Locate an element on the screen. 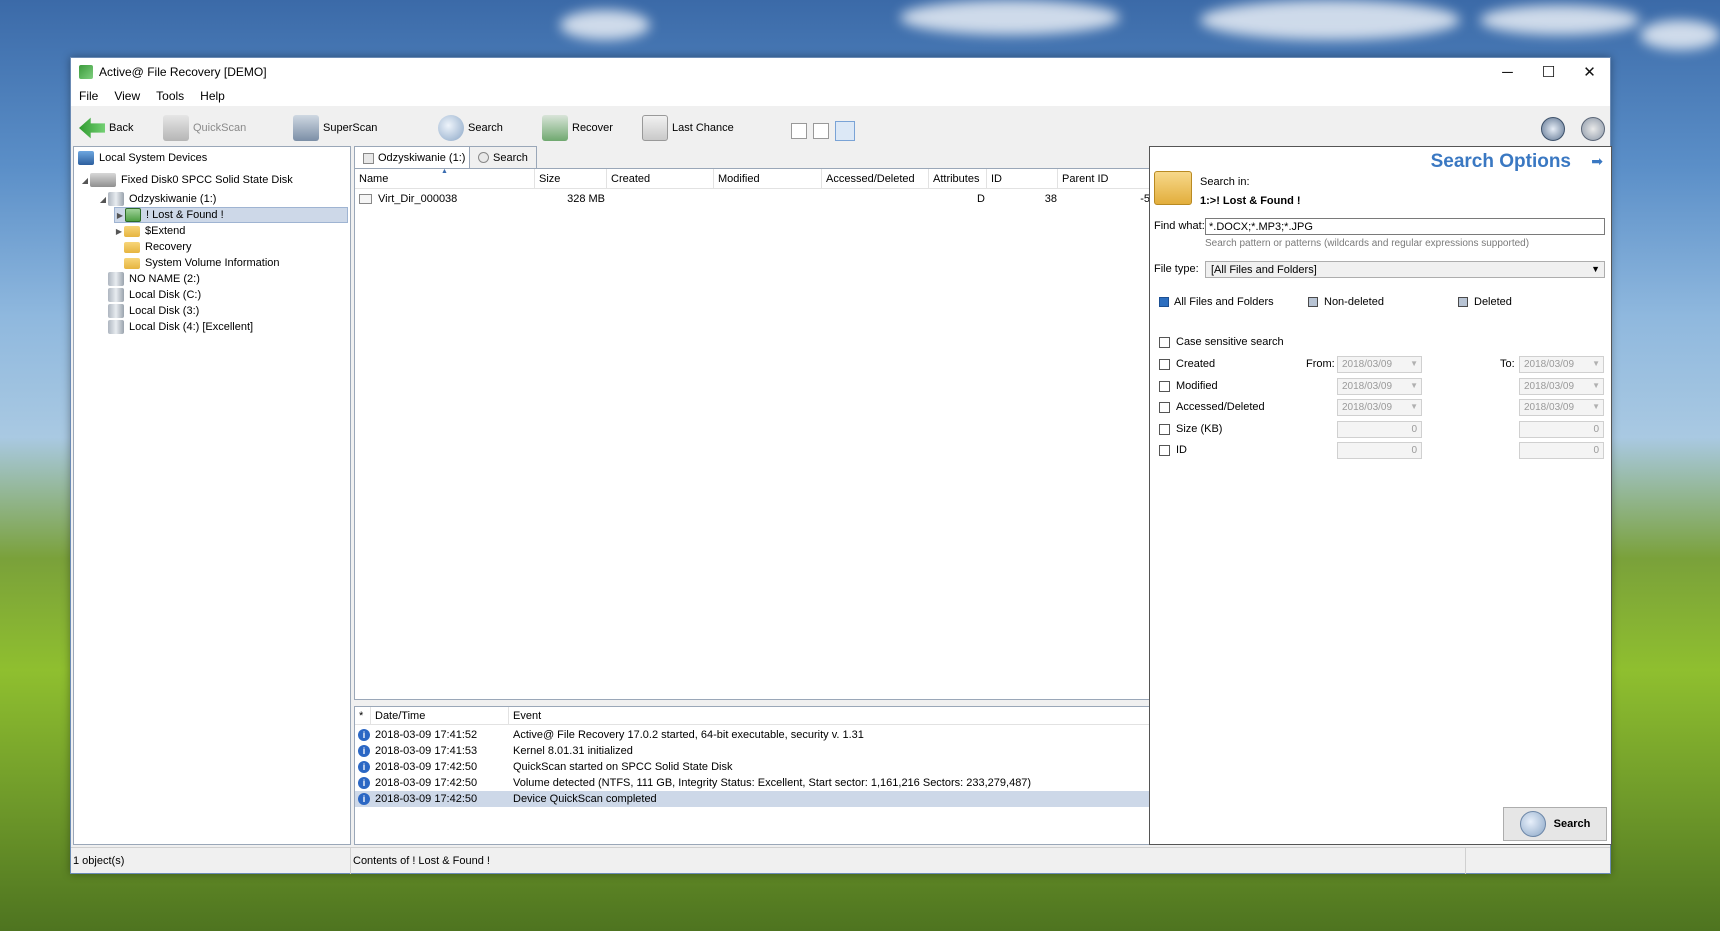 The image size is (1720, 931). tree-disk: ◢ Fixed Disk0 SPCC Solid State Disk is located at coordinates (186, 180).